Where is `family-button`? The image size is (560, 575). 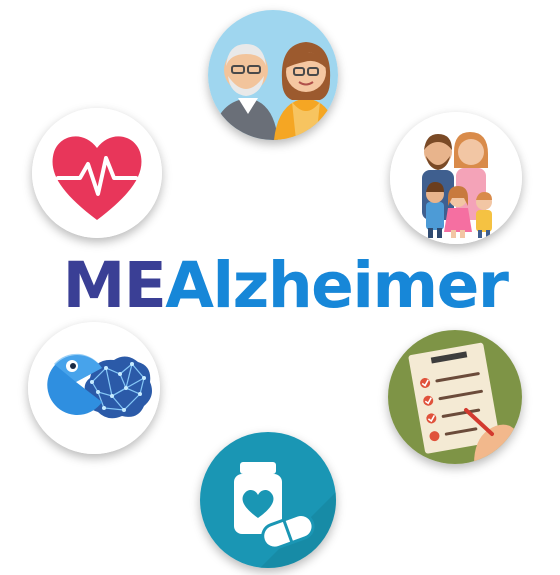
family-button is located at coordinates (456, 178).